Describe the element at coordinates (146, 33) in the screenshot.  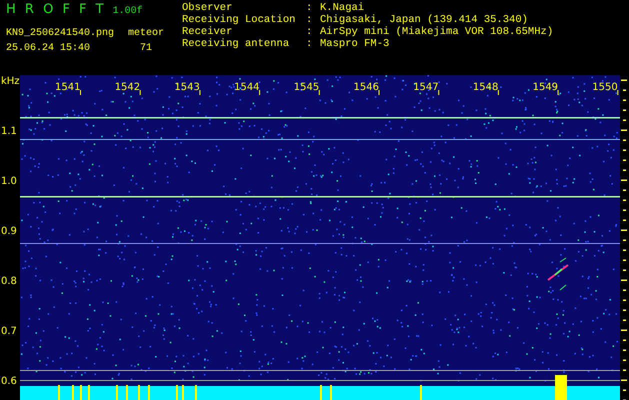
I see `mode-label: meteor` at that location.